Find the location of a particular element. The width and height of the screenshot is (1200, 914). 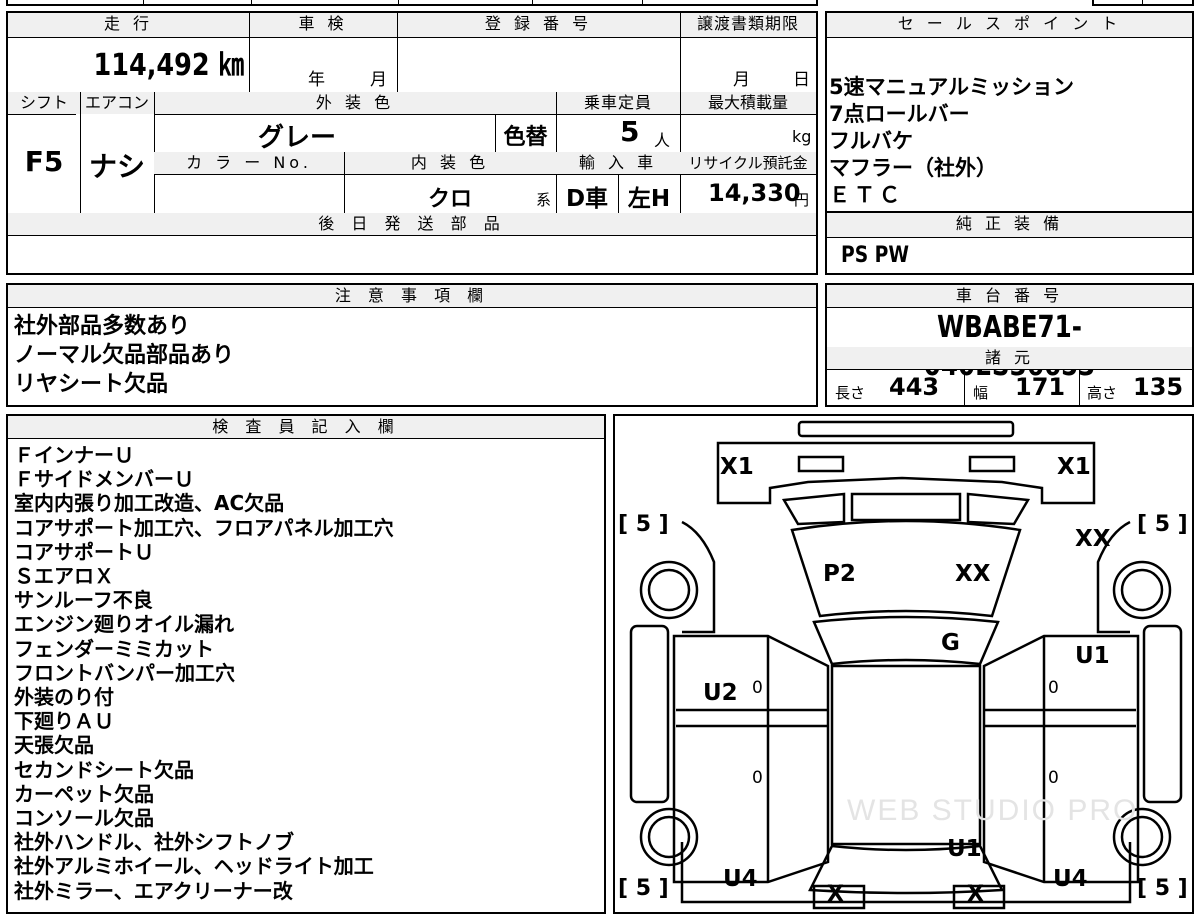

inspector-item: カーペット欠品 is located at coordinates (84, 793).